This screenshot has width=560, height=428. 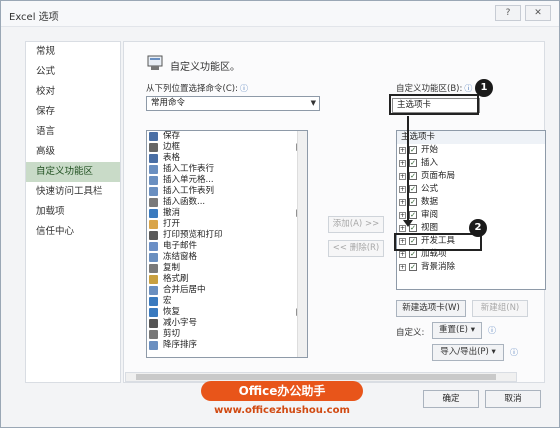 What do you see at coordinates (73, 132) in the screenshot?
I see `sidebar-item: 语言` at bounding box center [73, 132].